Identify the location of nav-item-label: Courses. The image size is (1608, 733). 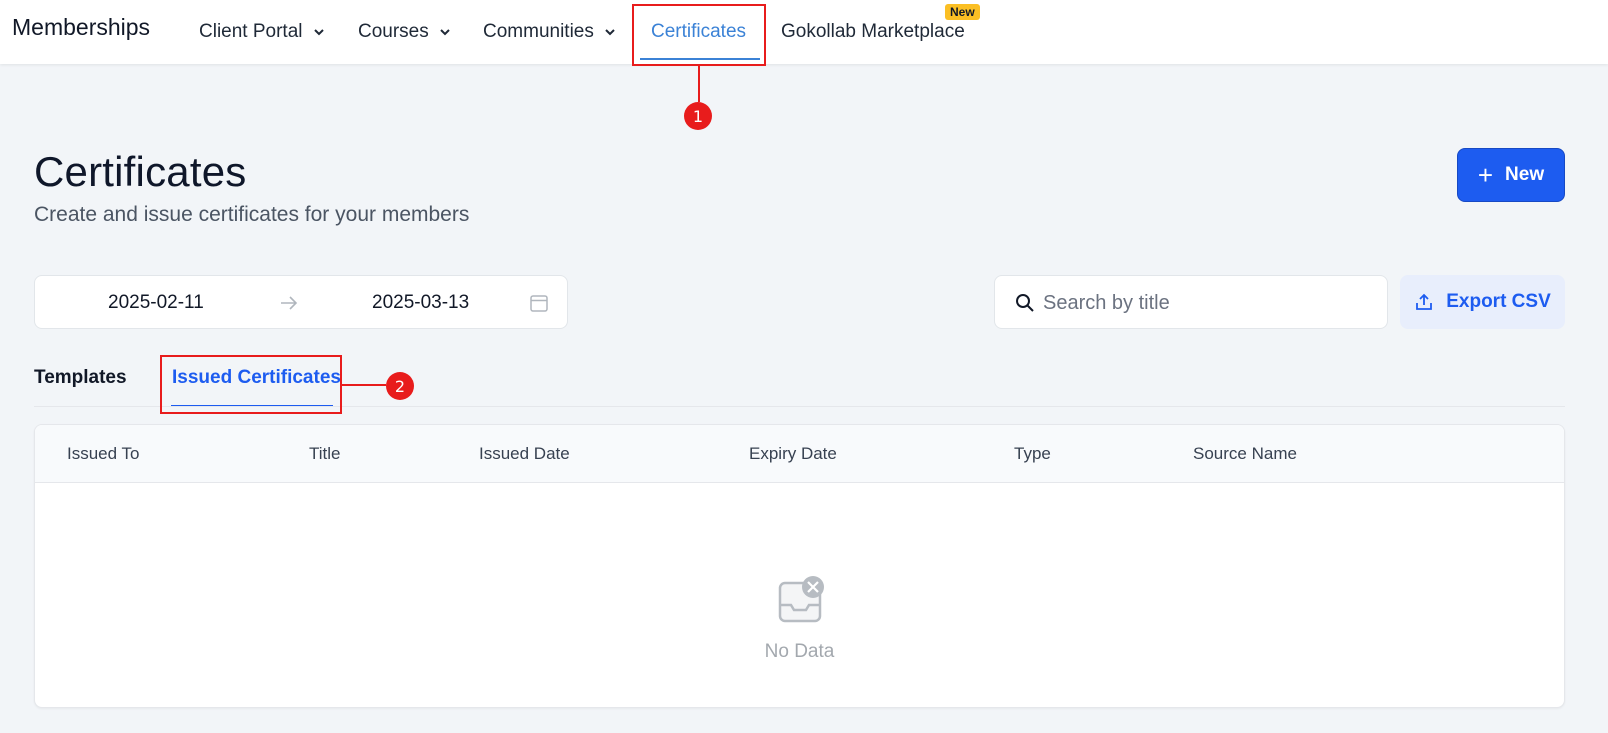
(393, 31).